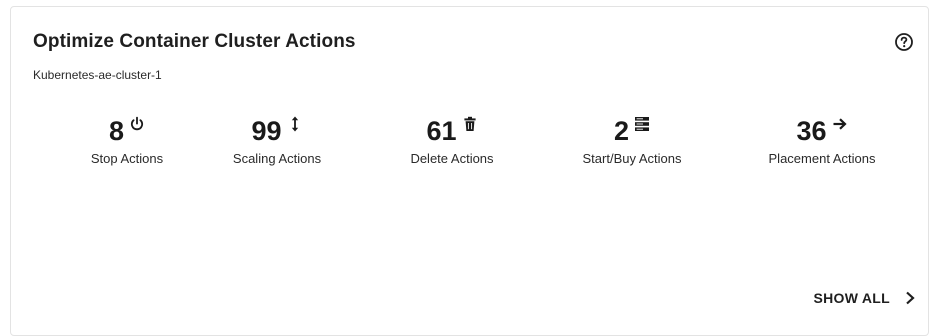  What do you see at coordinates (632, 140) in the screenshot?
I see `stat-start-buy-actions: 2 Start/Buy Actions` at bounding box center [632, 140].